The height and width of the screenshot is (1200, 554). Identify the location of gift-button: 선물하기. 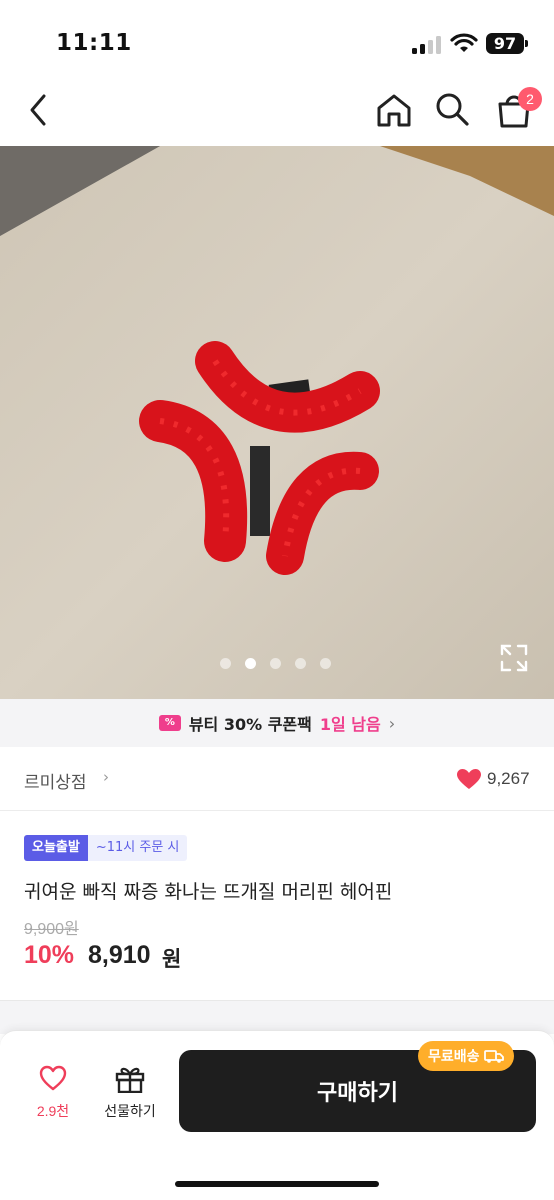
(130, 1093).